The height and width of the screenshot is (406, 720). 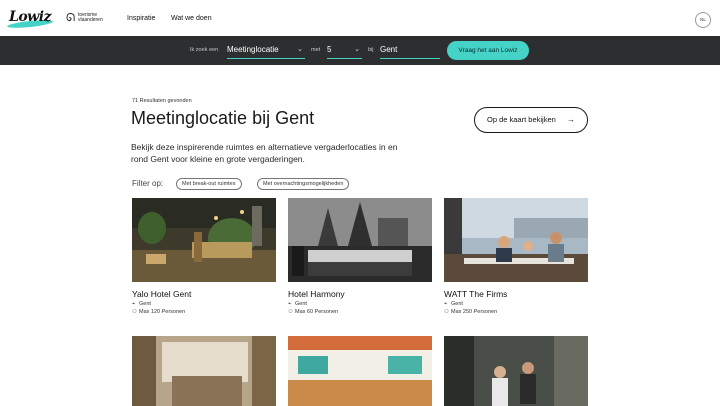 What do you see at coordinates (474, 312) in the screenshot?
I see `venue-capacity-text: Max 250 Personen` at bounding box center [474, 312].